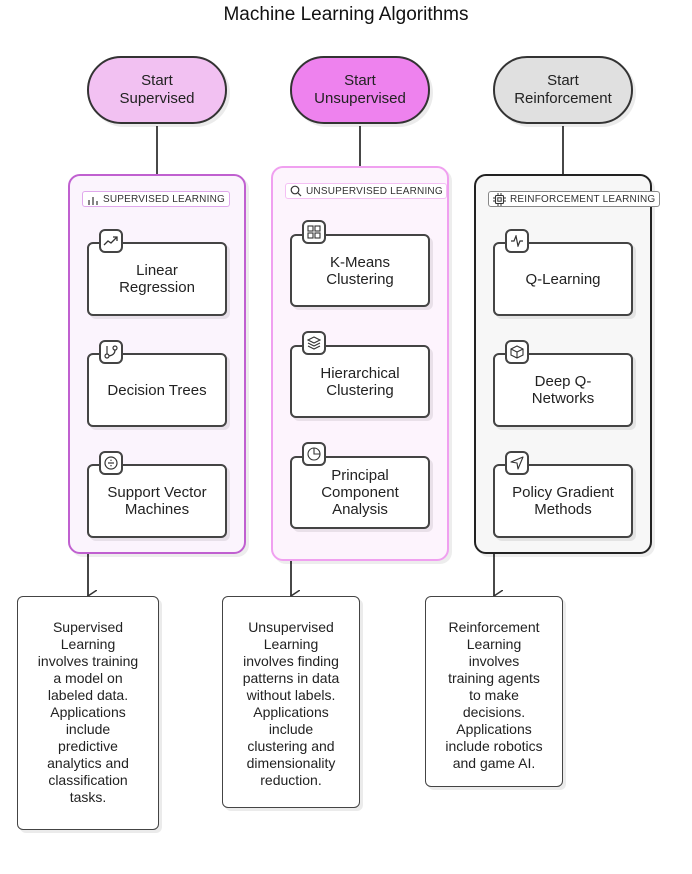  I want to click on node-label: Policy Gradient Methods, so click(563, 501).